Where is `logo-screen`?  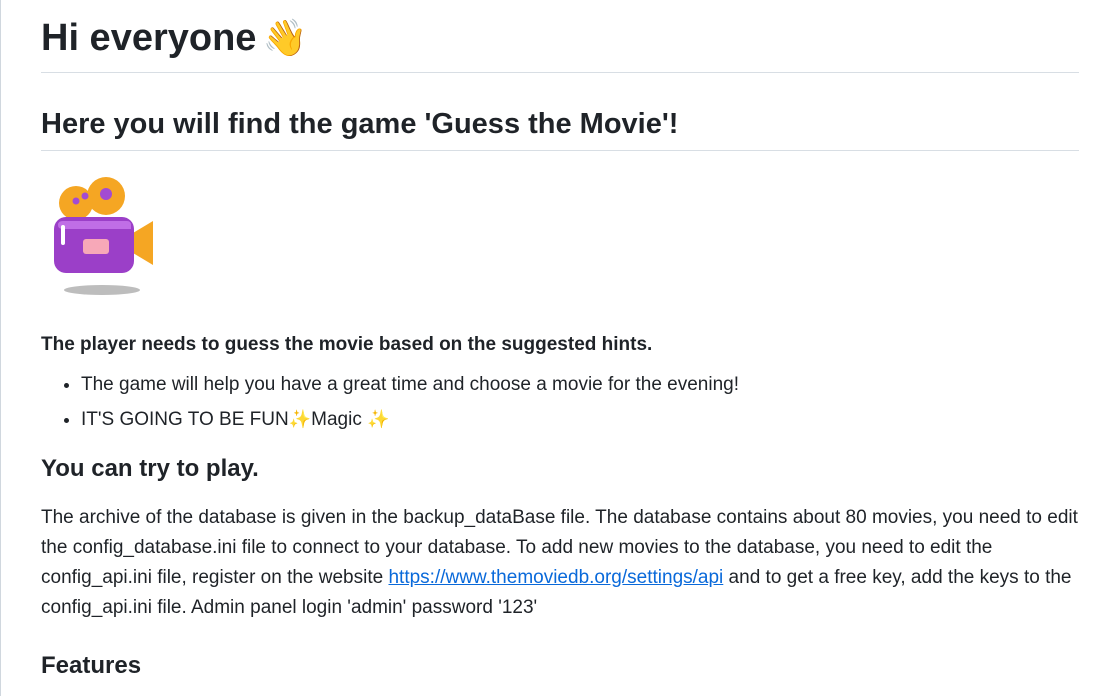 logo-screen is located at coordinates (96, 246).